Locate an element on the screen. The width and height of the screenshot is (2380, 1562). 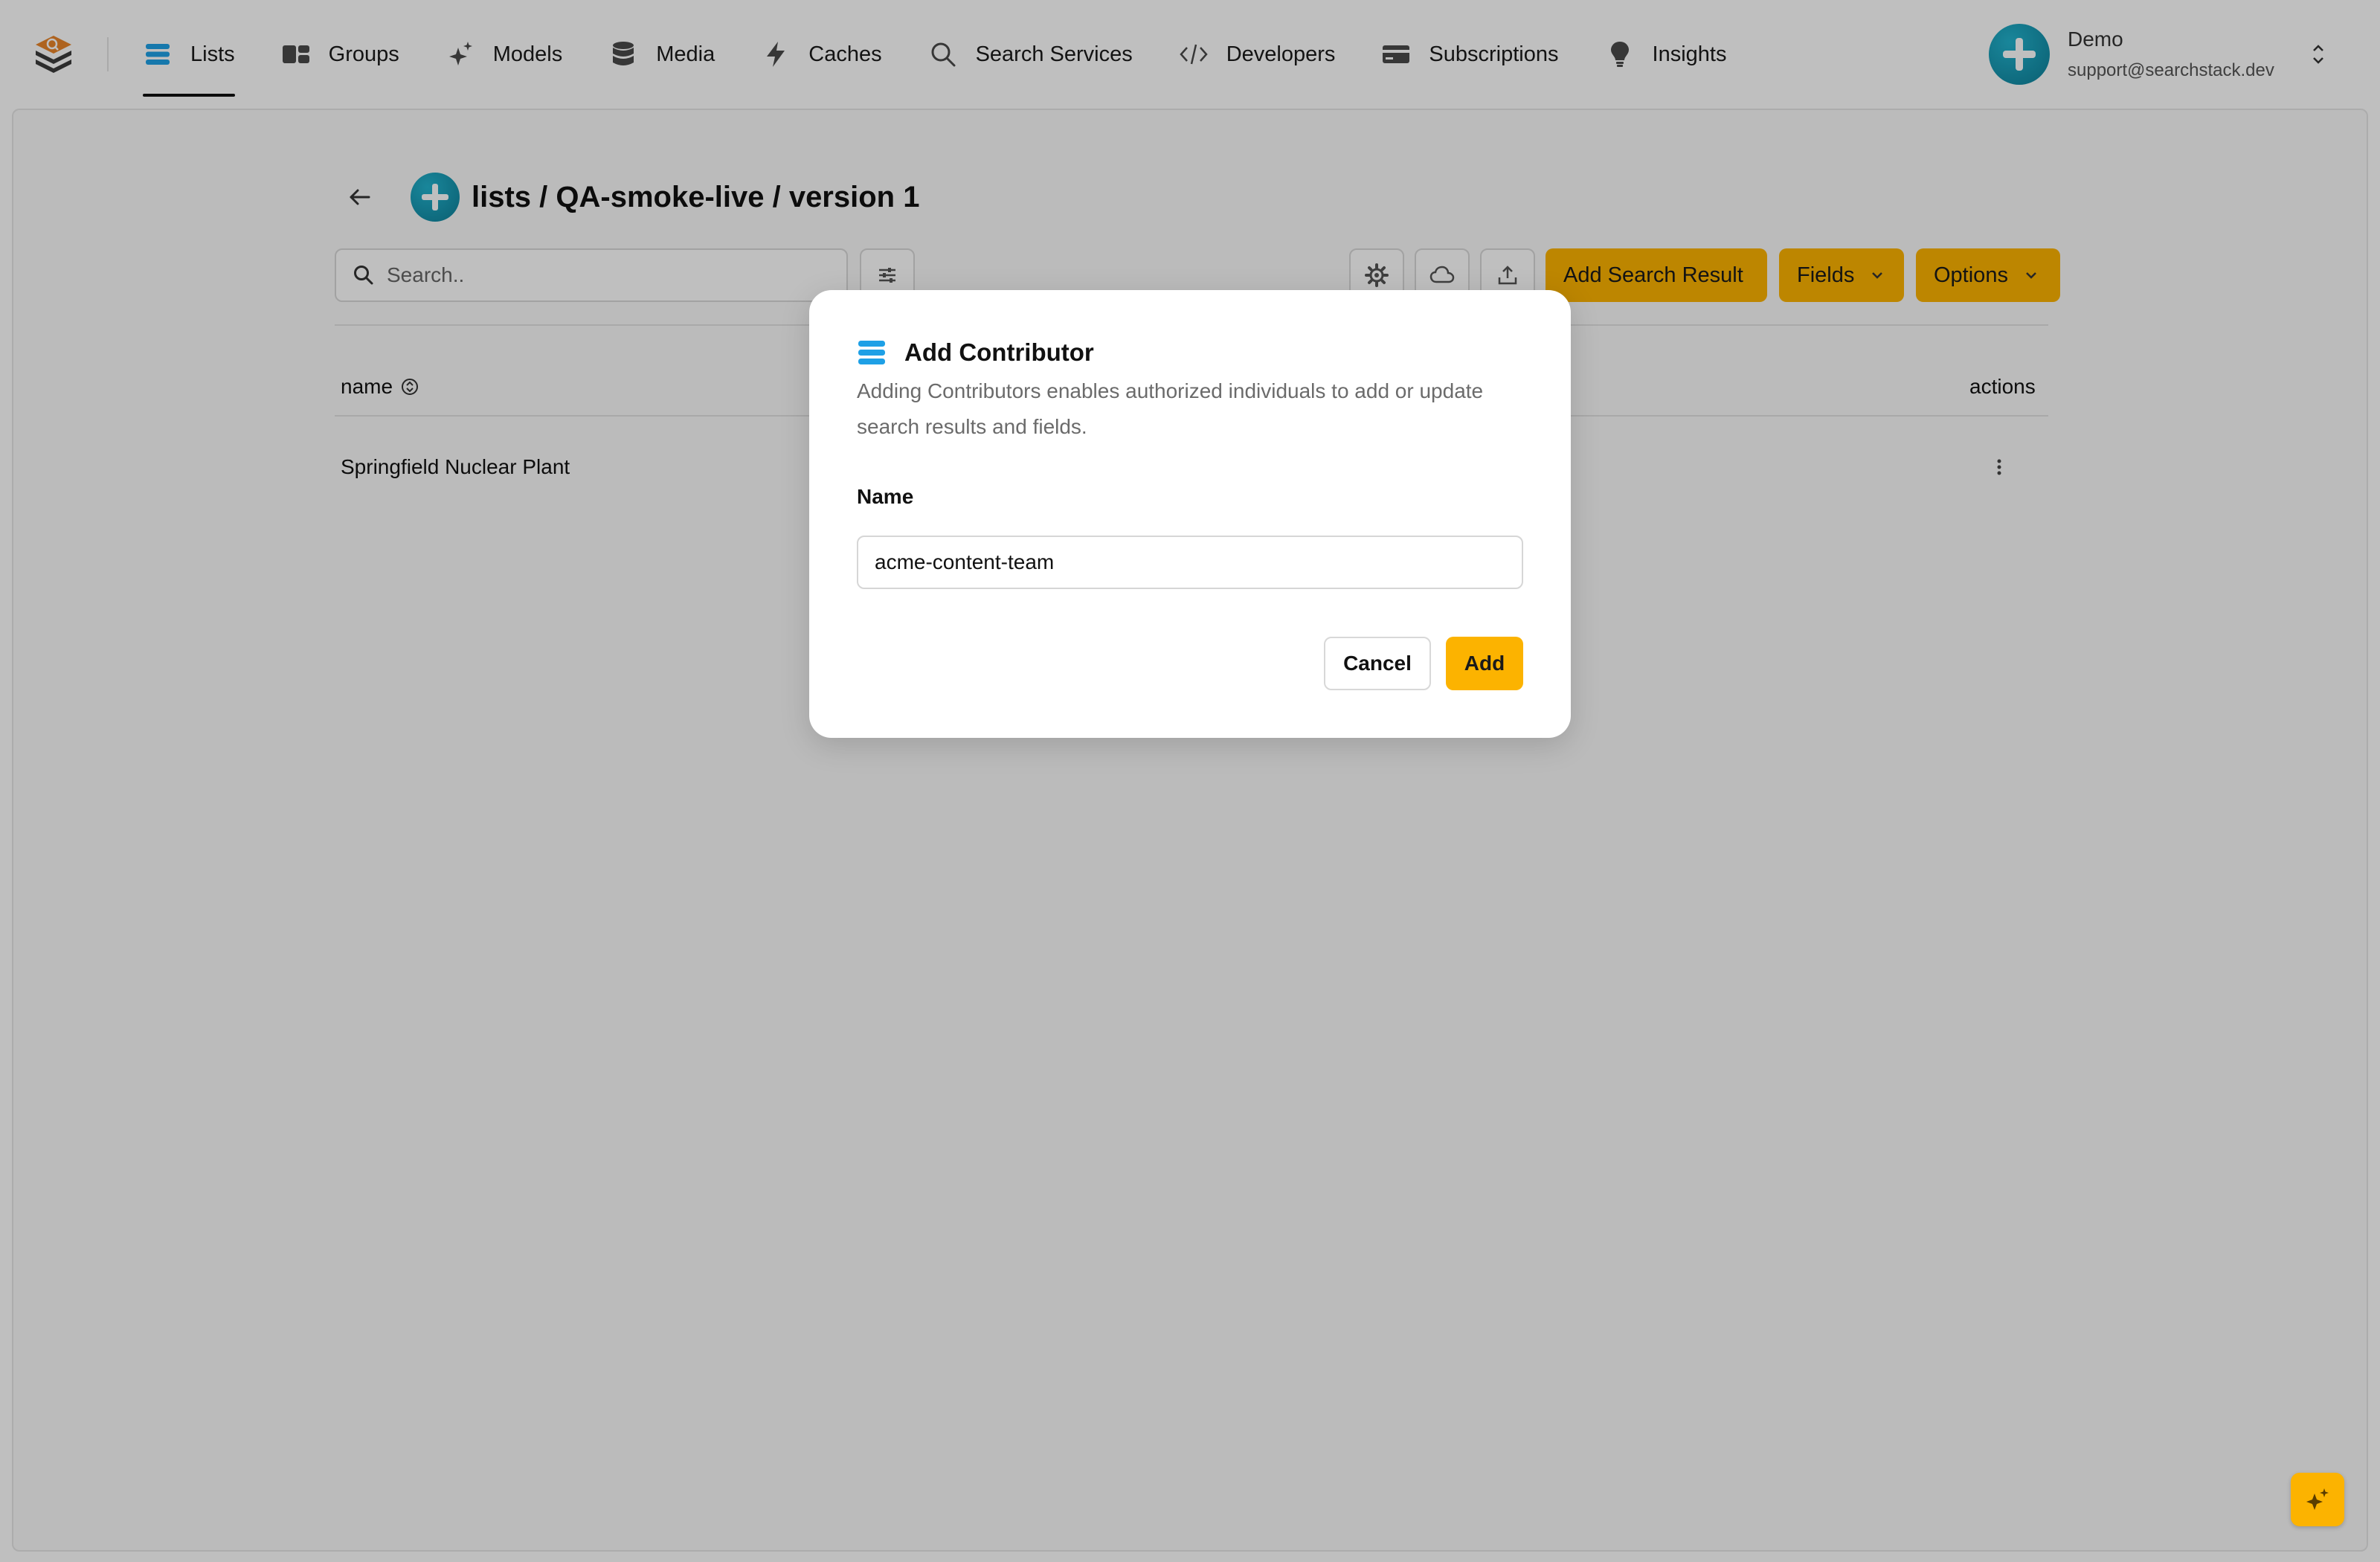
assistant-button is located at coordinates (2318, 1499).